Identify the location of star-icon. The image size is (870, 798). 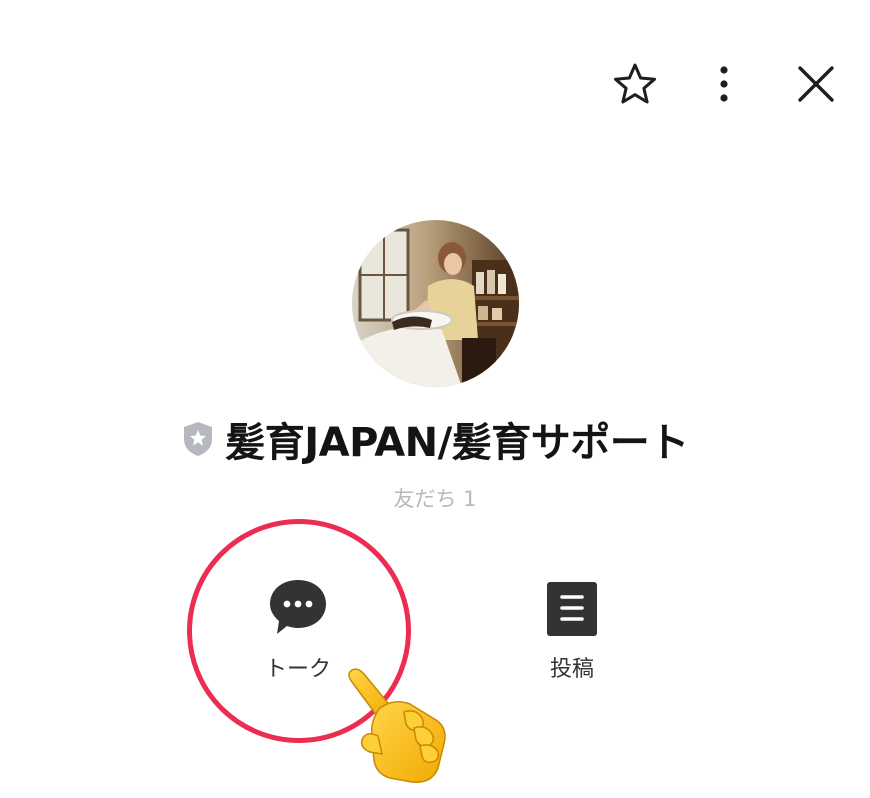
(635, 83).